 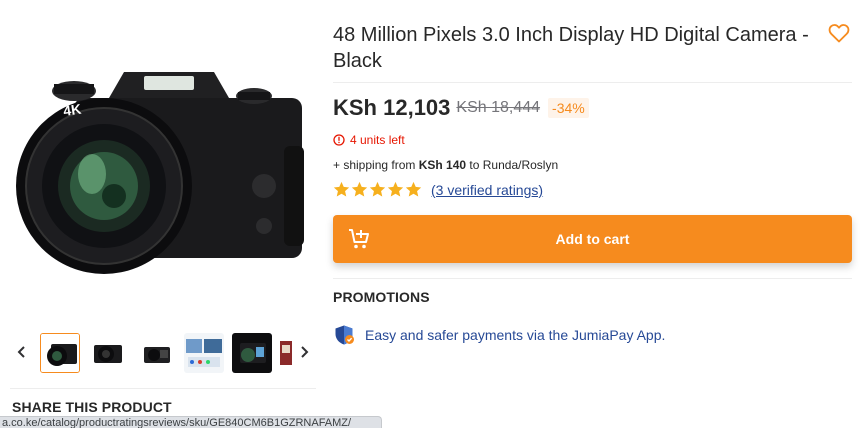 I want to click on price-row: KSh 12,103 KSh 18,444 -34%, so click(x=461, y=108).